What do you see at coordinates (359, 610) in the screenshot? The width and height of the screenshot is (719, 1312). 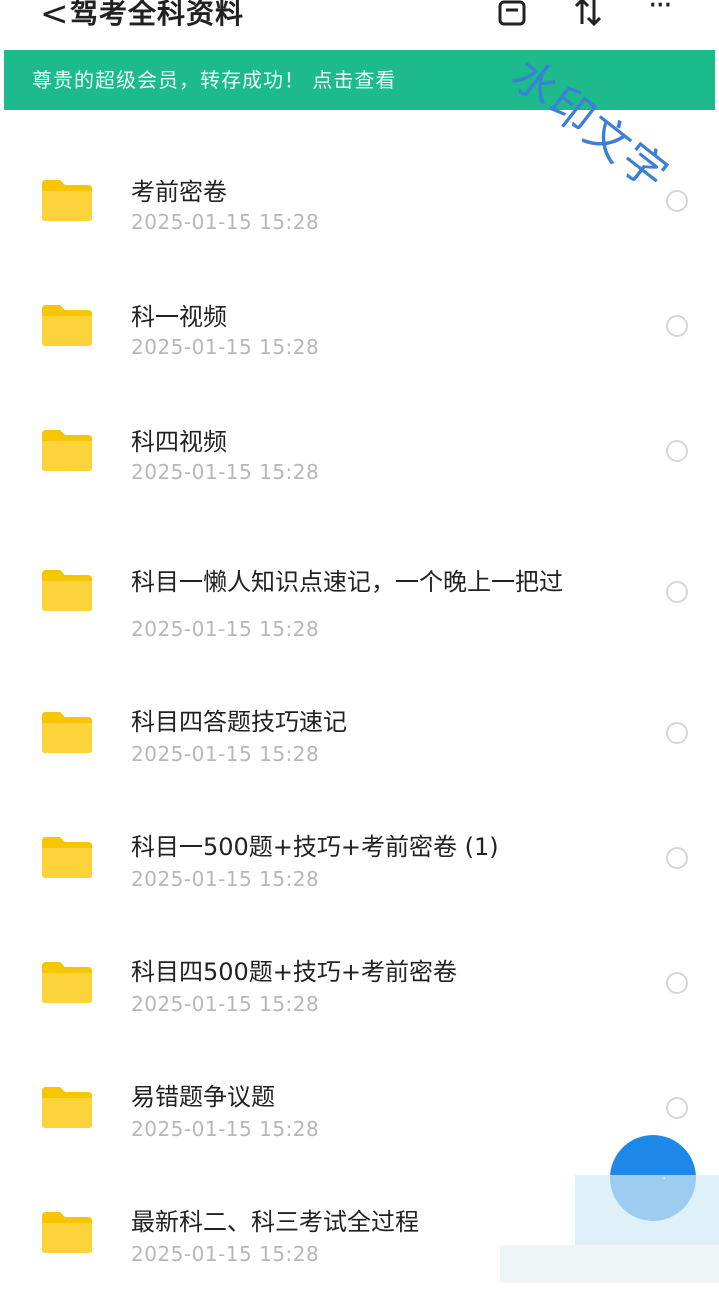 I see `list-item: 科目一懒人知识点速记，一个晚上一把过 2025-01-15 15:28` at bounding box center [359, 610].